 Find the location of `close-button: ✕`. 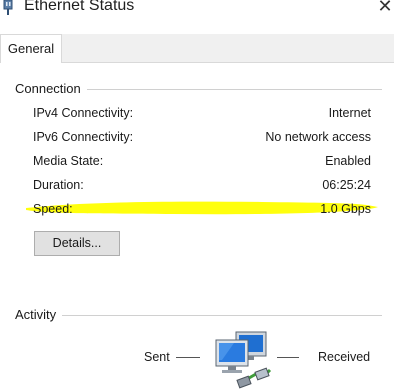

close-button: ✕ is located at coordinates (385, 8).